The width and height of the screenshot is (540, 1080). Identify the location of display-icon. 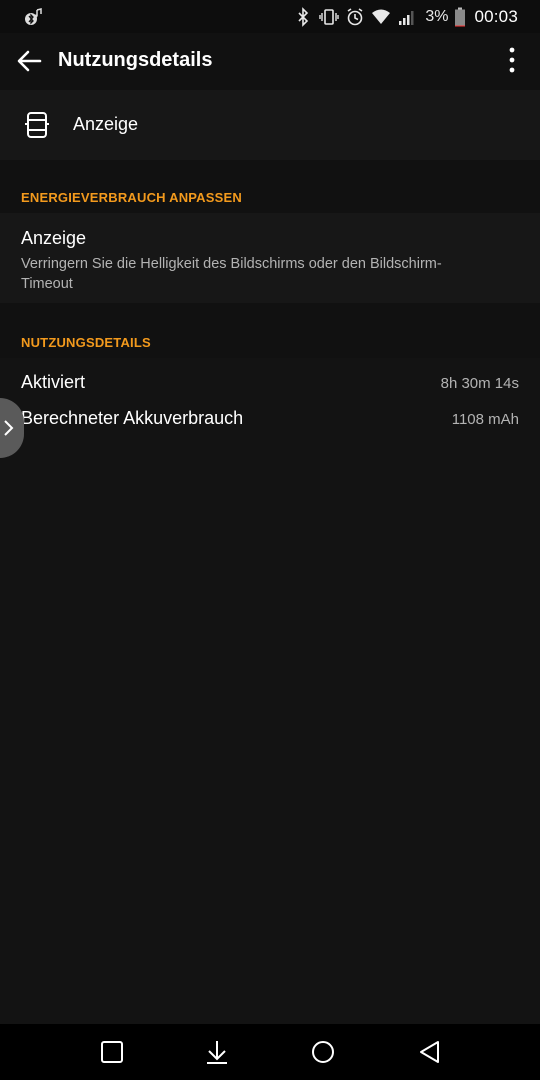
(37, 125).